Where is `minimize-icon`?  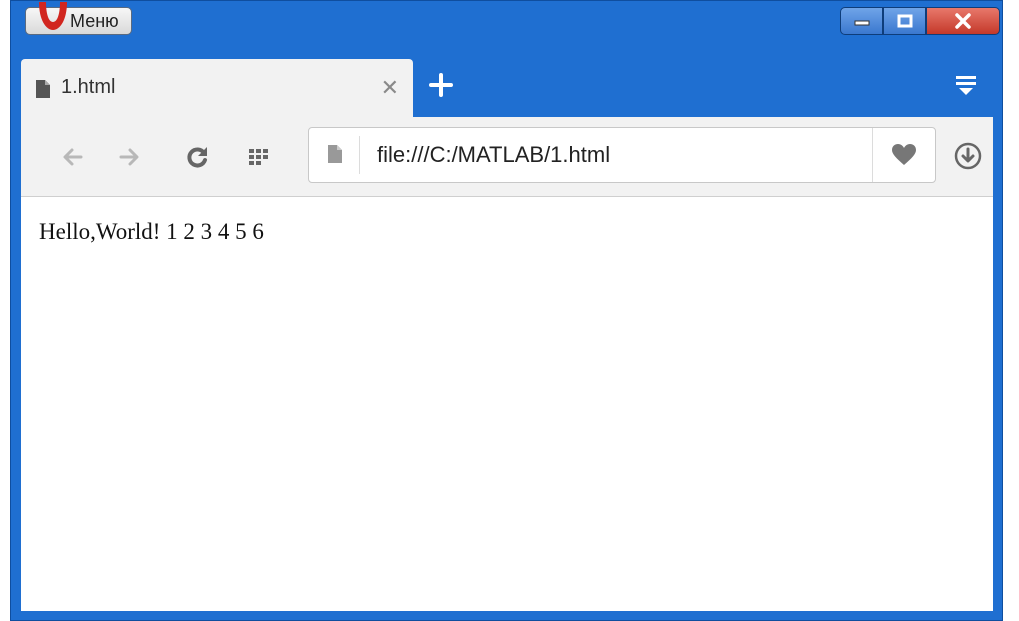 minimize-icon is located at coordinates (861, 23).